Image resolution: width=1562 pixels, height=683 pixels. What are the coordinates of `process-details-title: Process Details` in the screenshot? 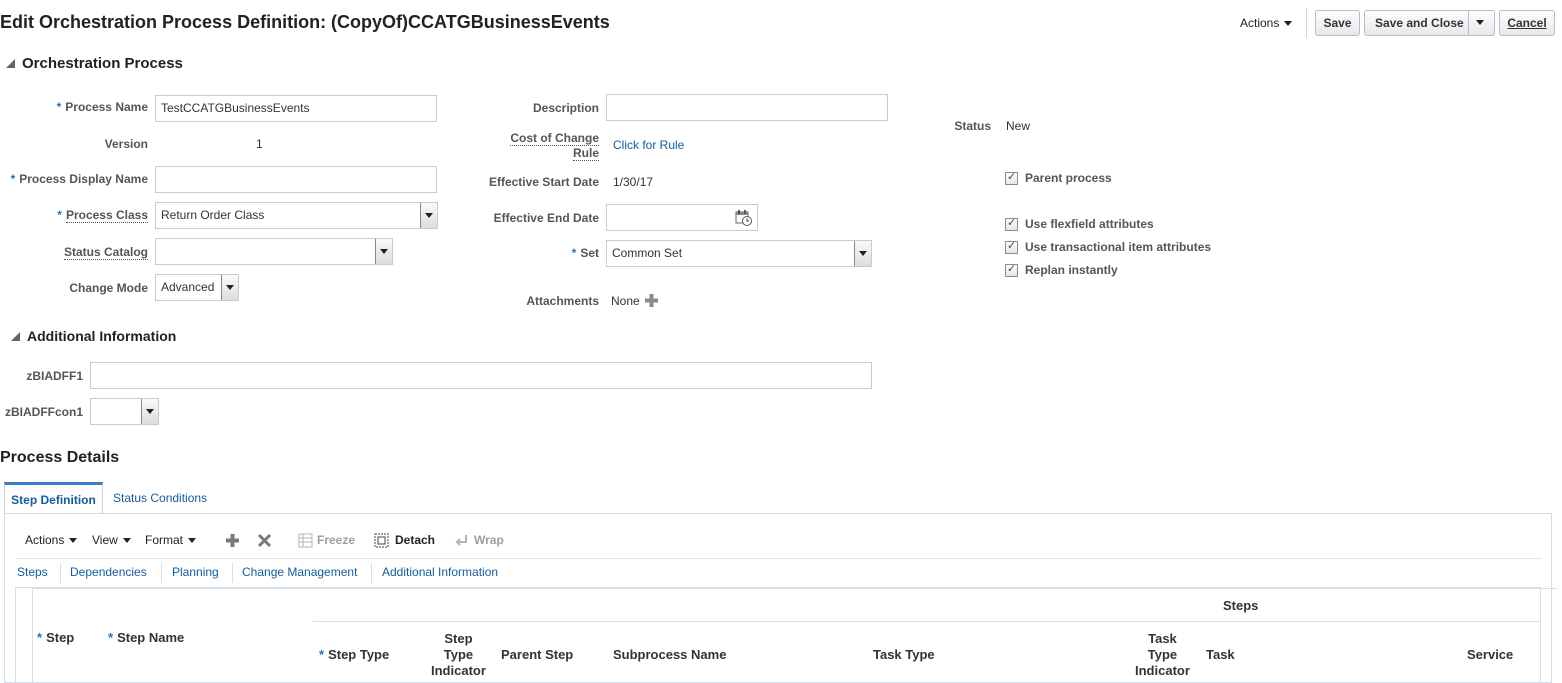 It's located at (60, 457).